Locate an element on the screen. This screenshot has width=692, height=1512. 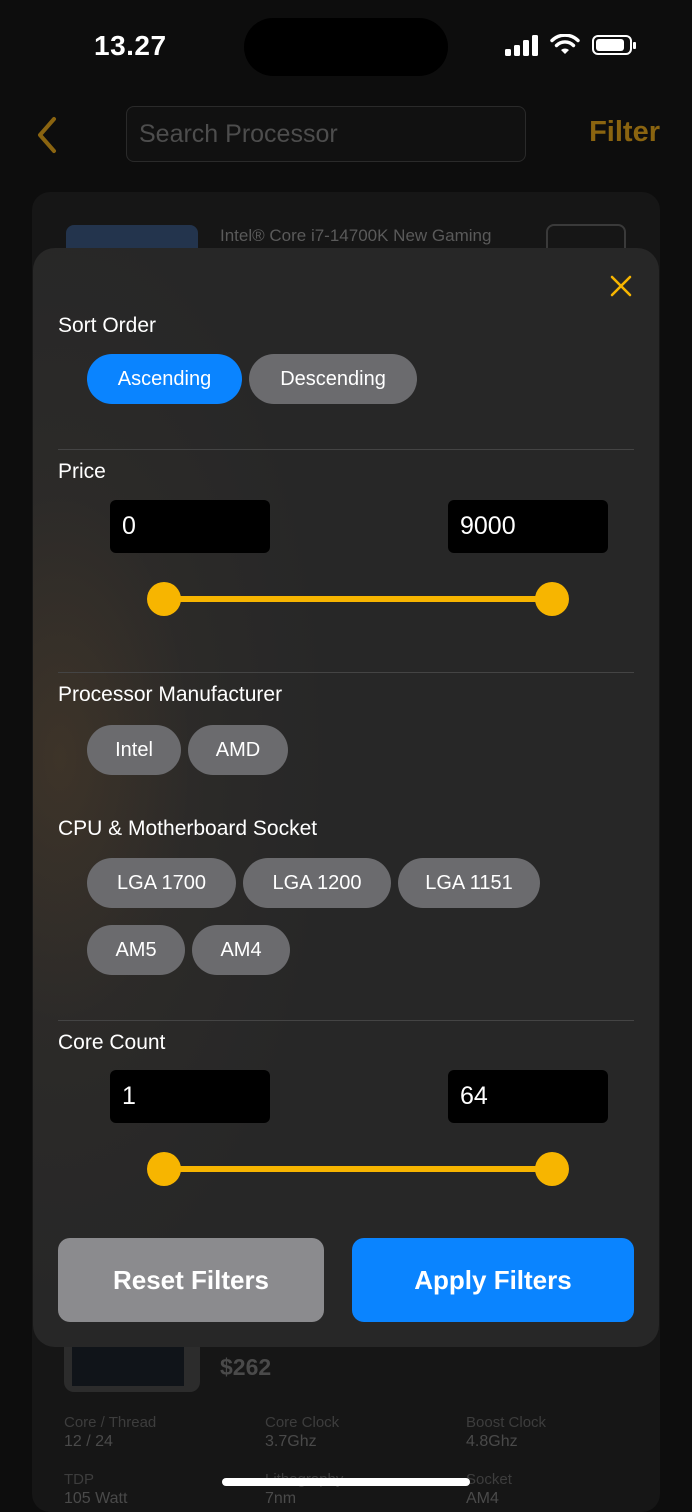
socket-lga1151-chip: LGA 1151 is located at coordinates (469, 883).